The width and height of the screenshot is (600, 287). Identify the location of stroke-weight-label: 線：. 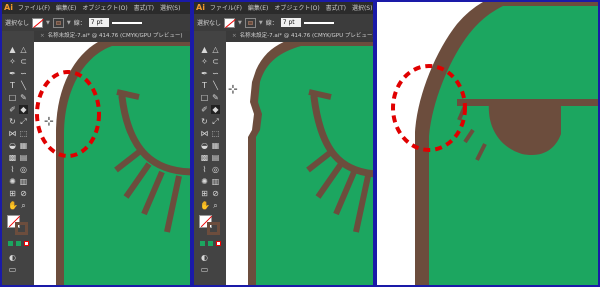
(79, 23).